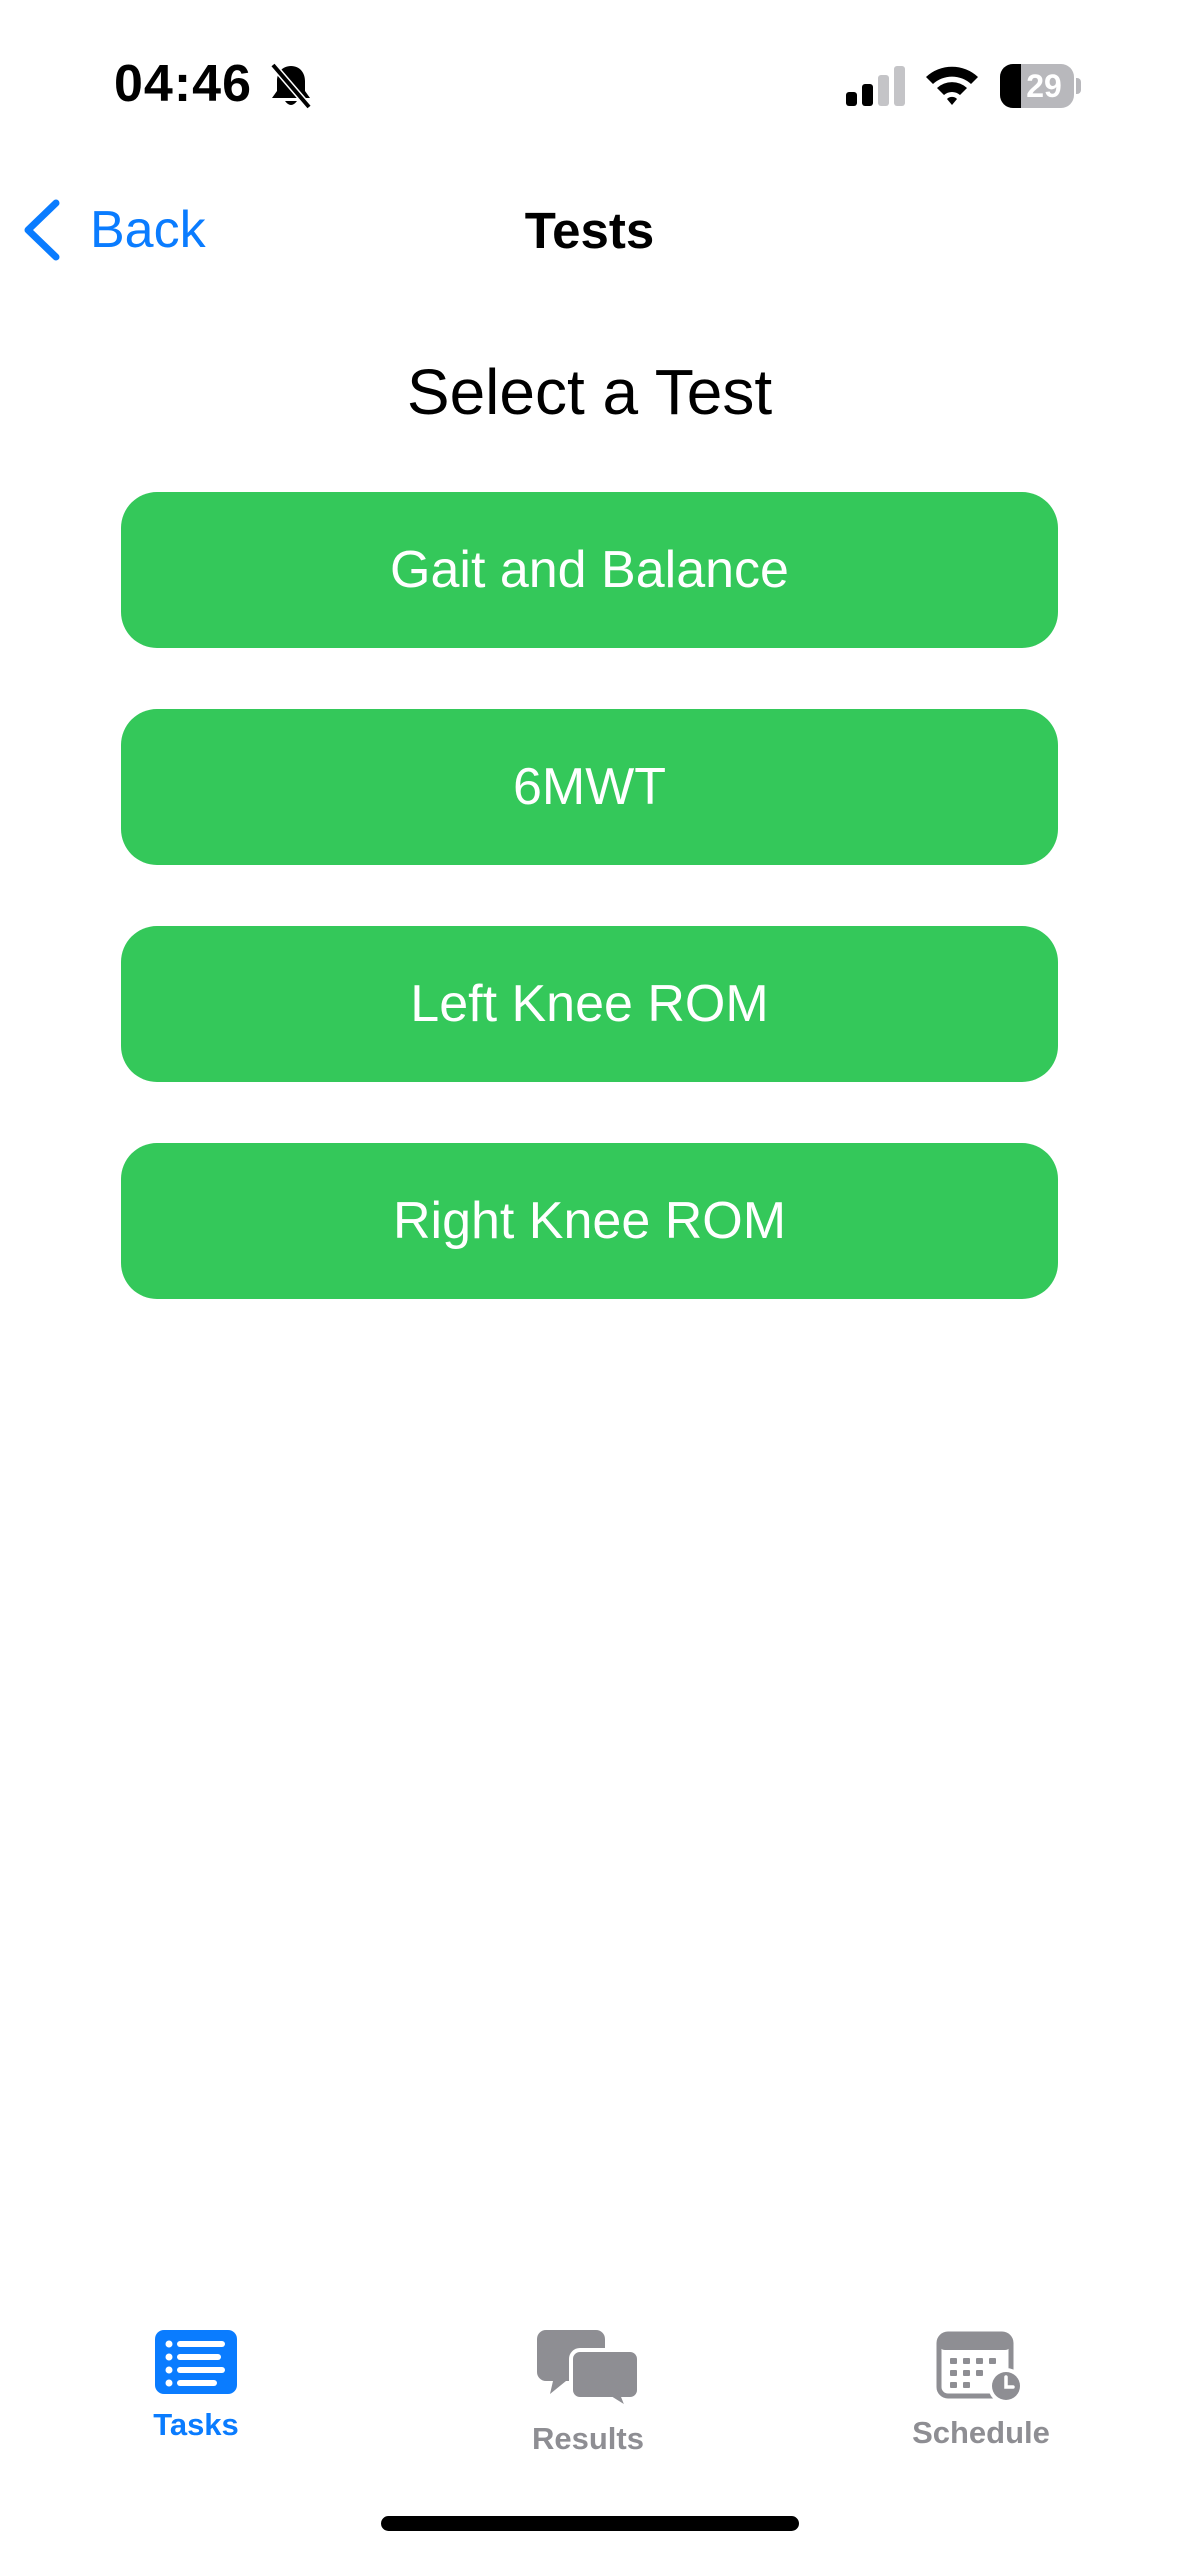  I want to click on battery-body: 29, so click(1037, 86).